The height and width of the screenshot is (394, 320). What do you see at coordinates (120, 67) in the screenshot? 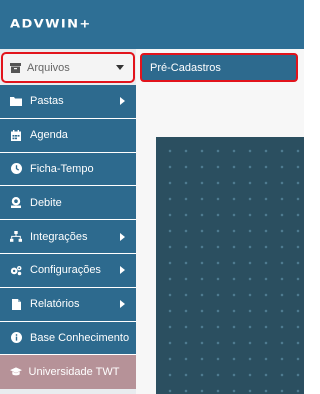
I see `chevron-down-icon` at bounding box center [120, 67].